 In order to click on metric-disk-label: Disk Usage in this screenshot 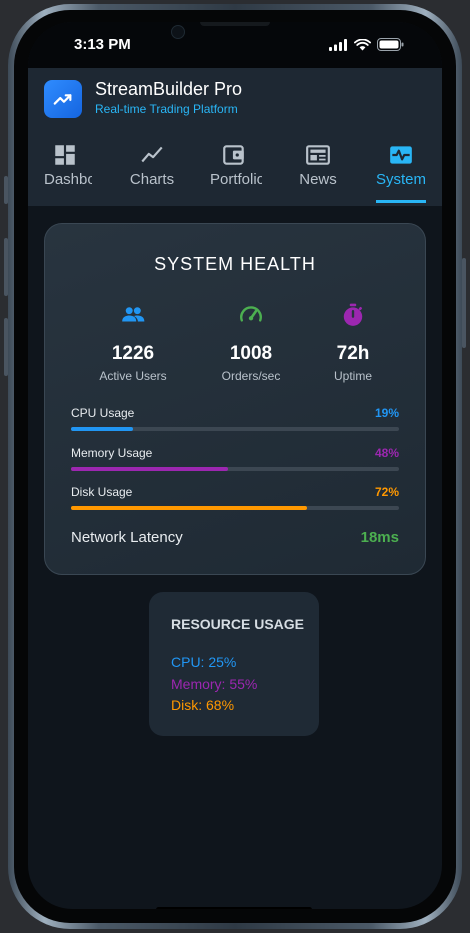, I will do `click(102, 492)`.